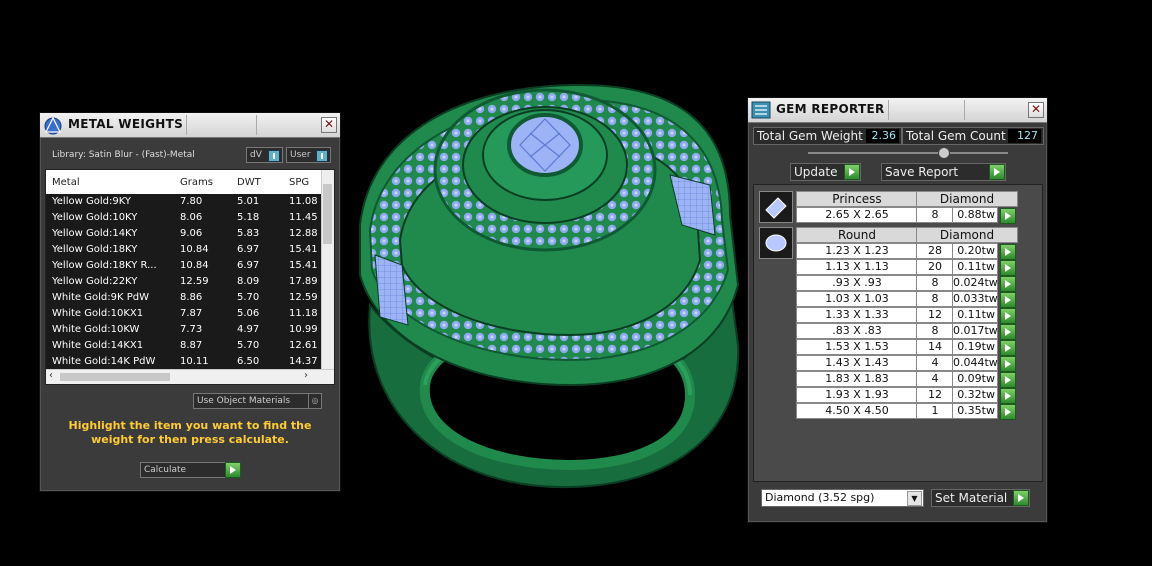  Describe the element at coordinates (98, 313) in the screenshot. I see `metal-cell-metal: White Gold:10KX1` at that location.